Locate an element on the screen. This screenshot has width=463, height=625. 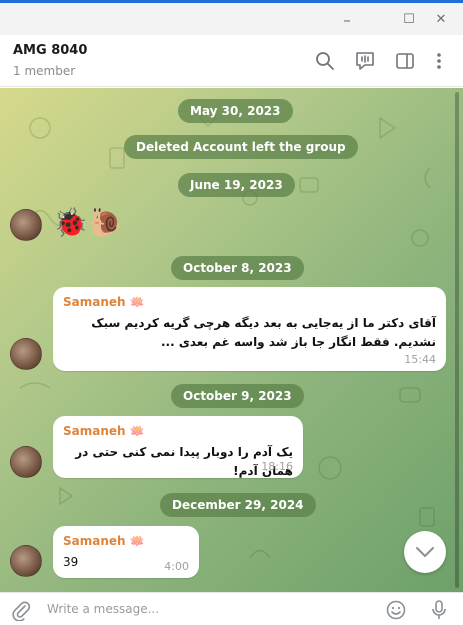
date-separator: June 19, 2023 is located at coordinates (236, 185).